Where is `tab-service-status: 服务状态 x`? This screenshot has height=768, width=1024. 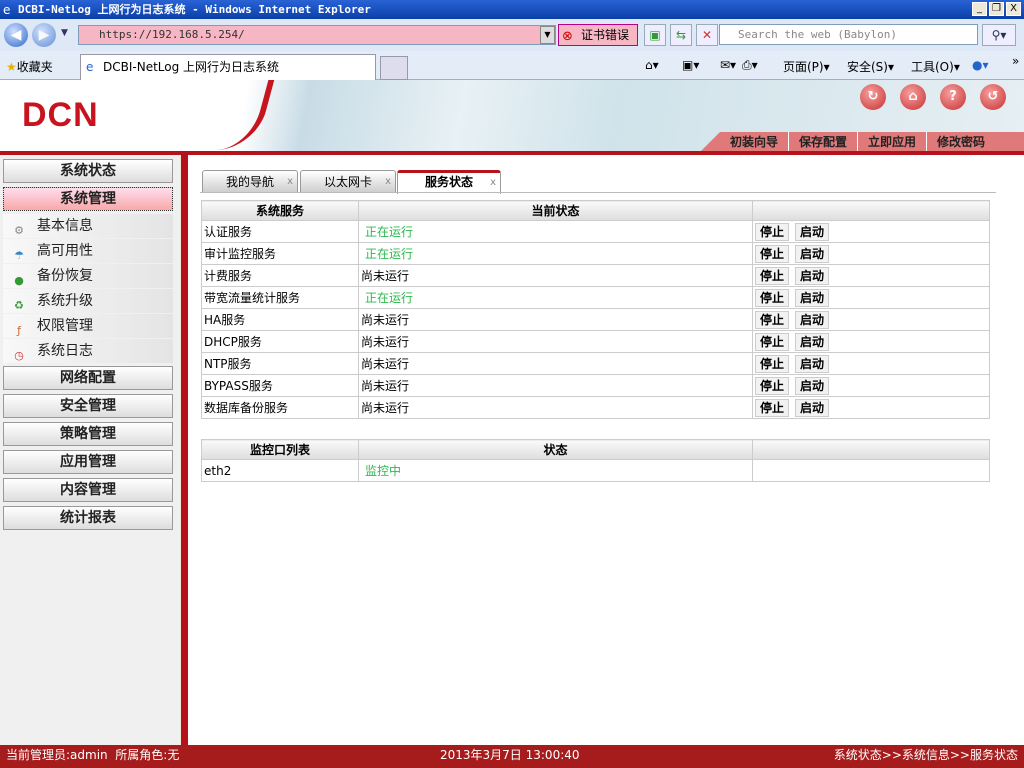 tab-service-status: 服务状态 x is located at coordinates (449, 182).